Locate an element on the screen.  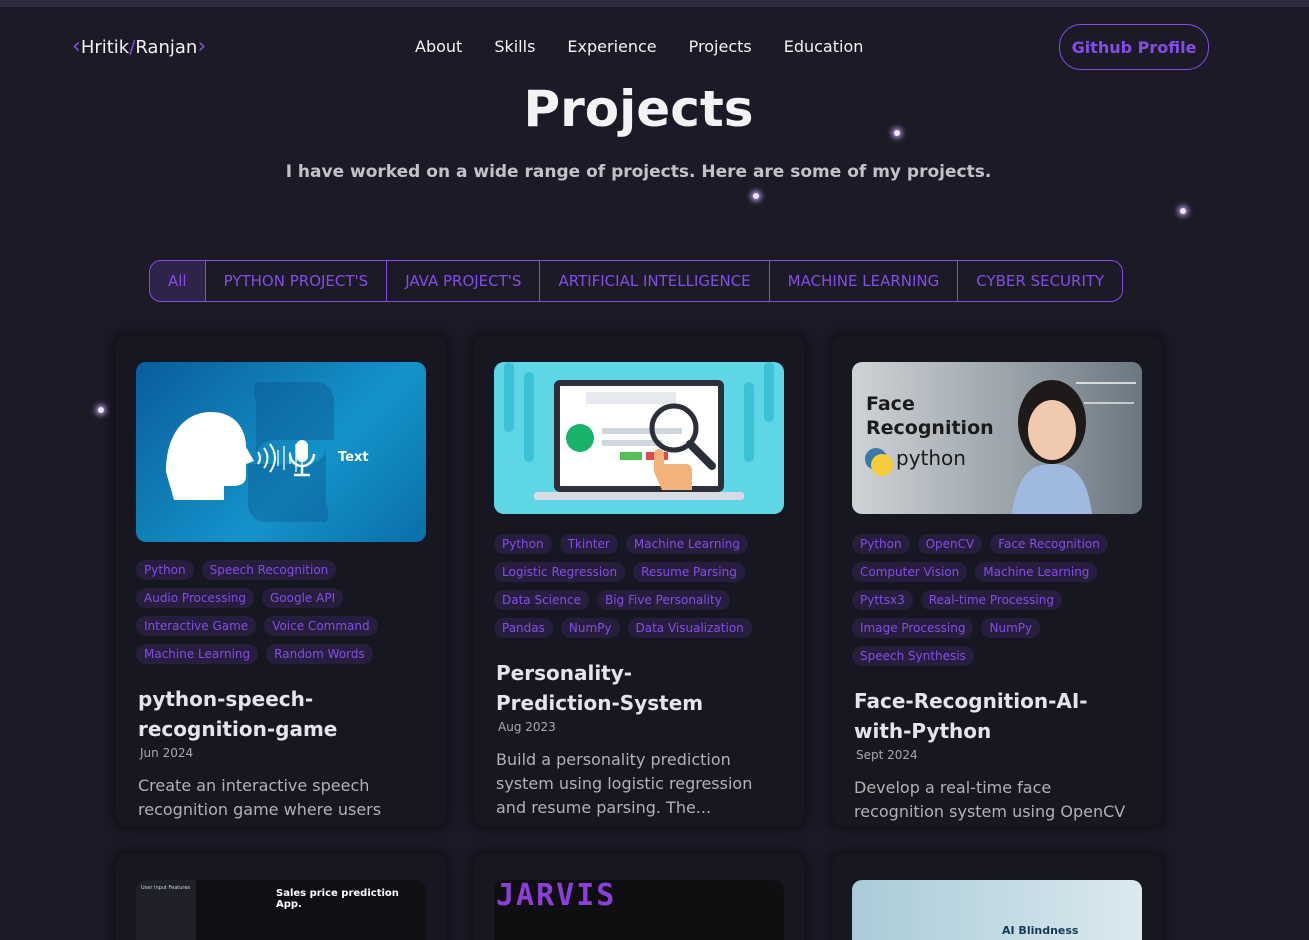
project-date: Aug 2023 is located at coordinates (527, 727).